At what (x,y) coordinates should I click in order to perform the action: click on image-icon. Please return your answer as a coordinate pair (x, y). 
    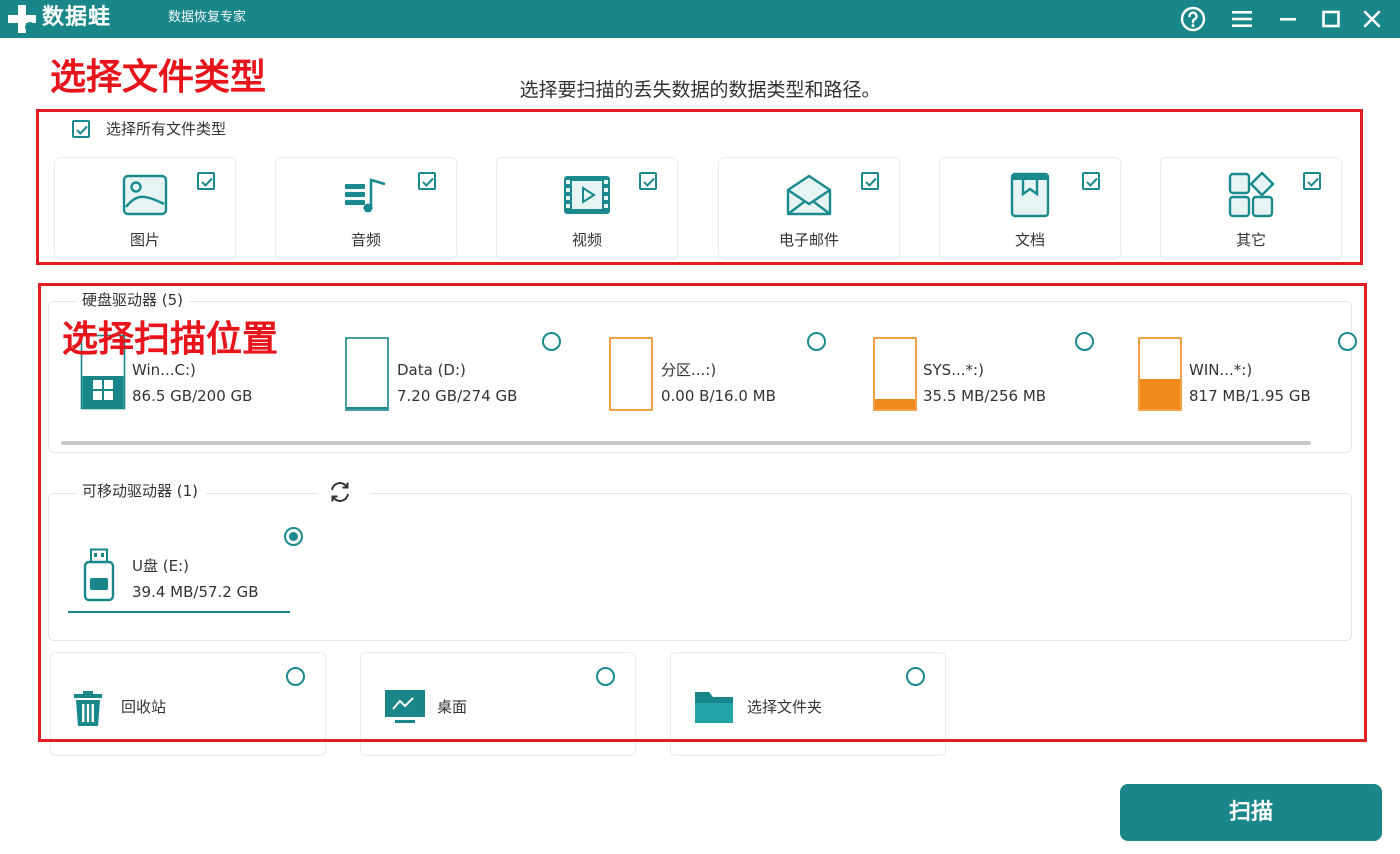
    Looking at the image, I should click on (145, 195).